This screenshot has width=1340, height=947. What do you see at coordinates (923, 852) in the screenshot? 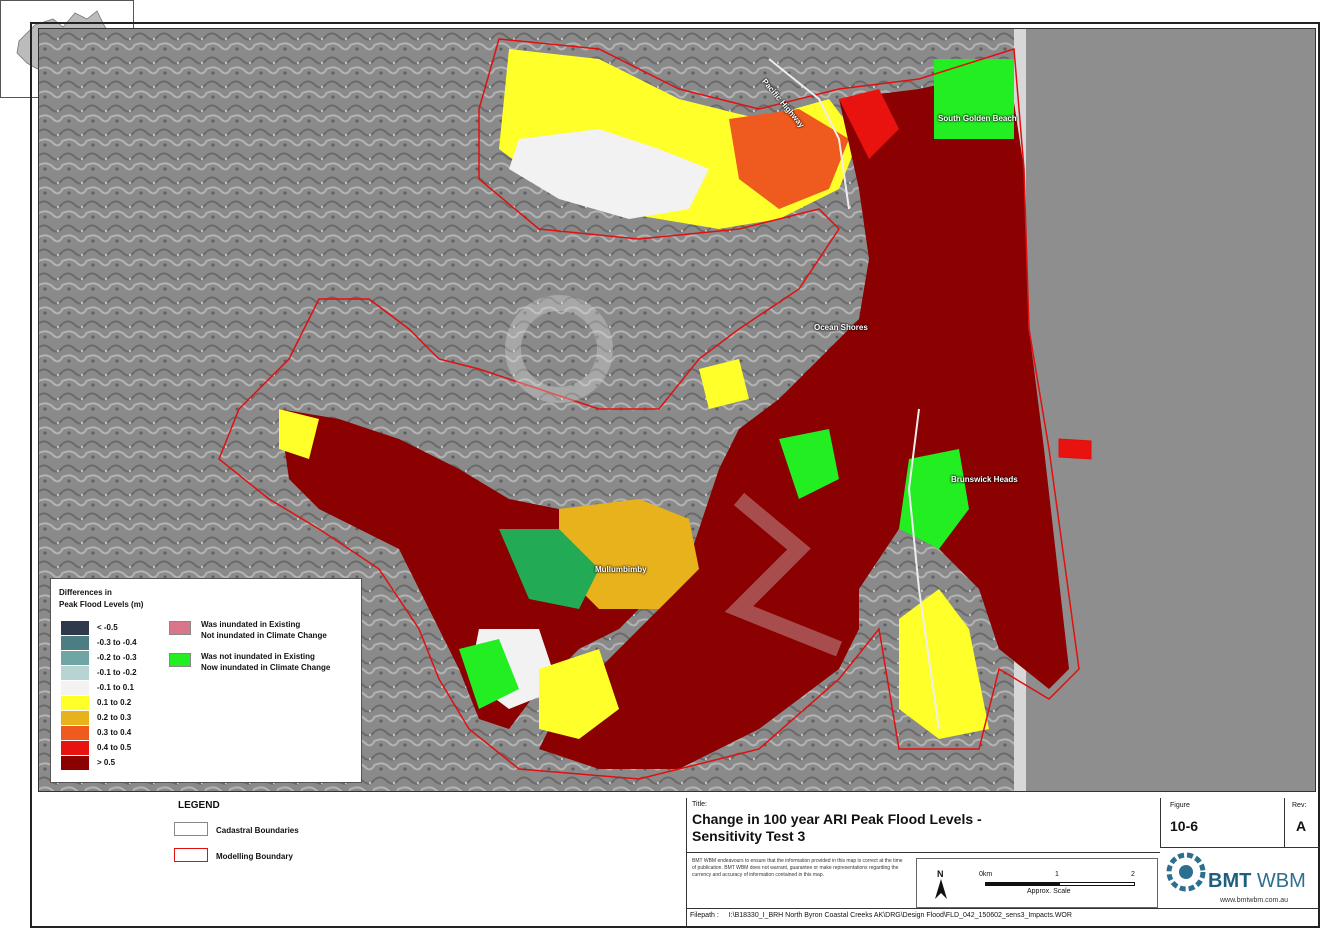
I see `title-divider` at bounding box center [923, 852].